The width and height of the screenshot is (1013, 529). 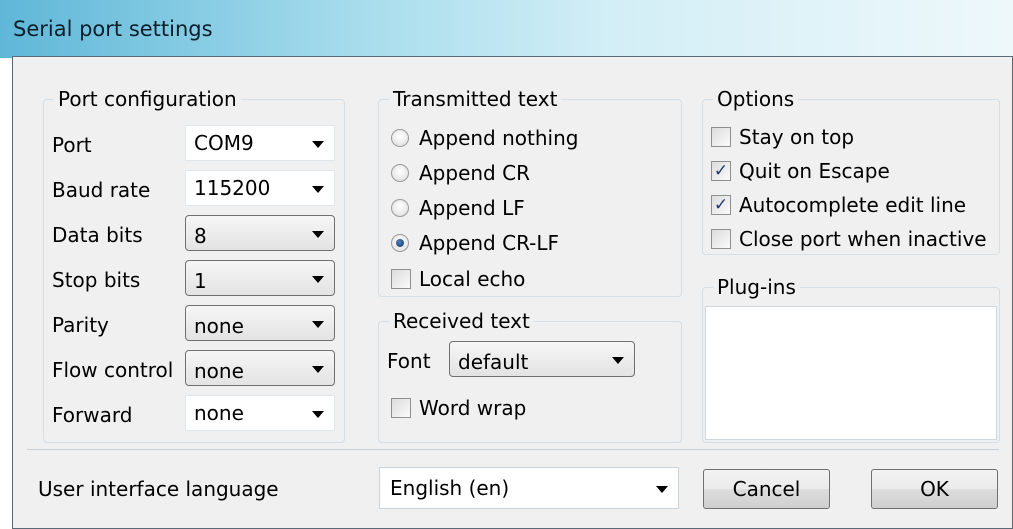 I want to click on radio-append-lf, so click(x=400, y=208).